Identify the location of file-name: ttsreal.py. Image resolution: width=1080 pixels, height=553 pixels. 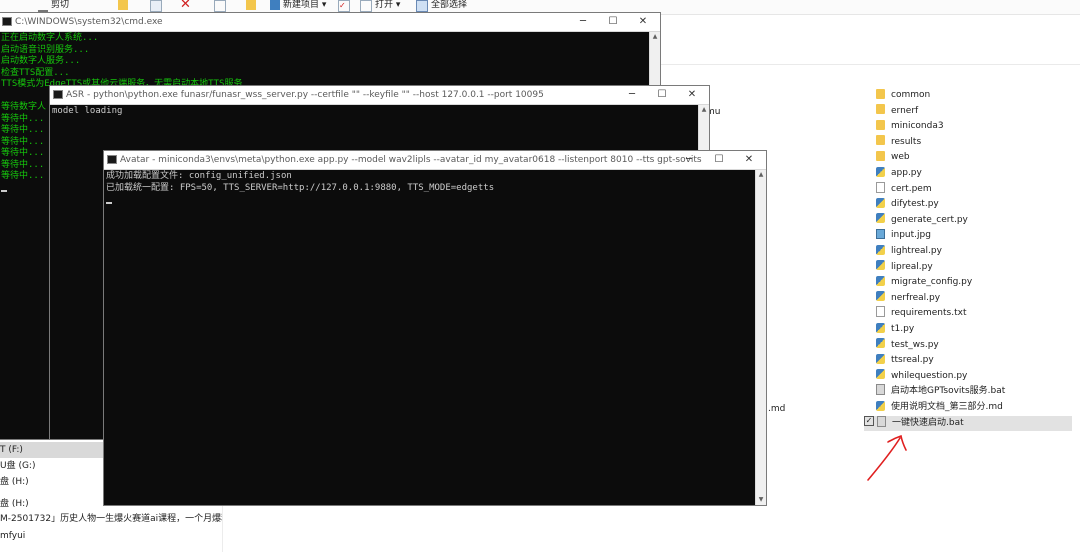
(912, 360).